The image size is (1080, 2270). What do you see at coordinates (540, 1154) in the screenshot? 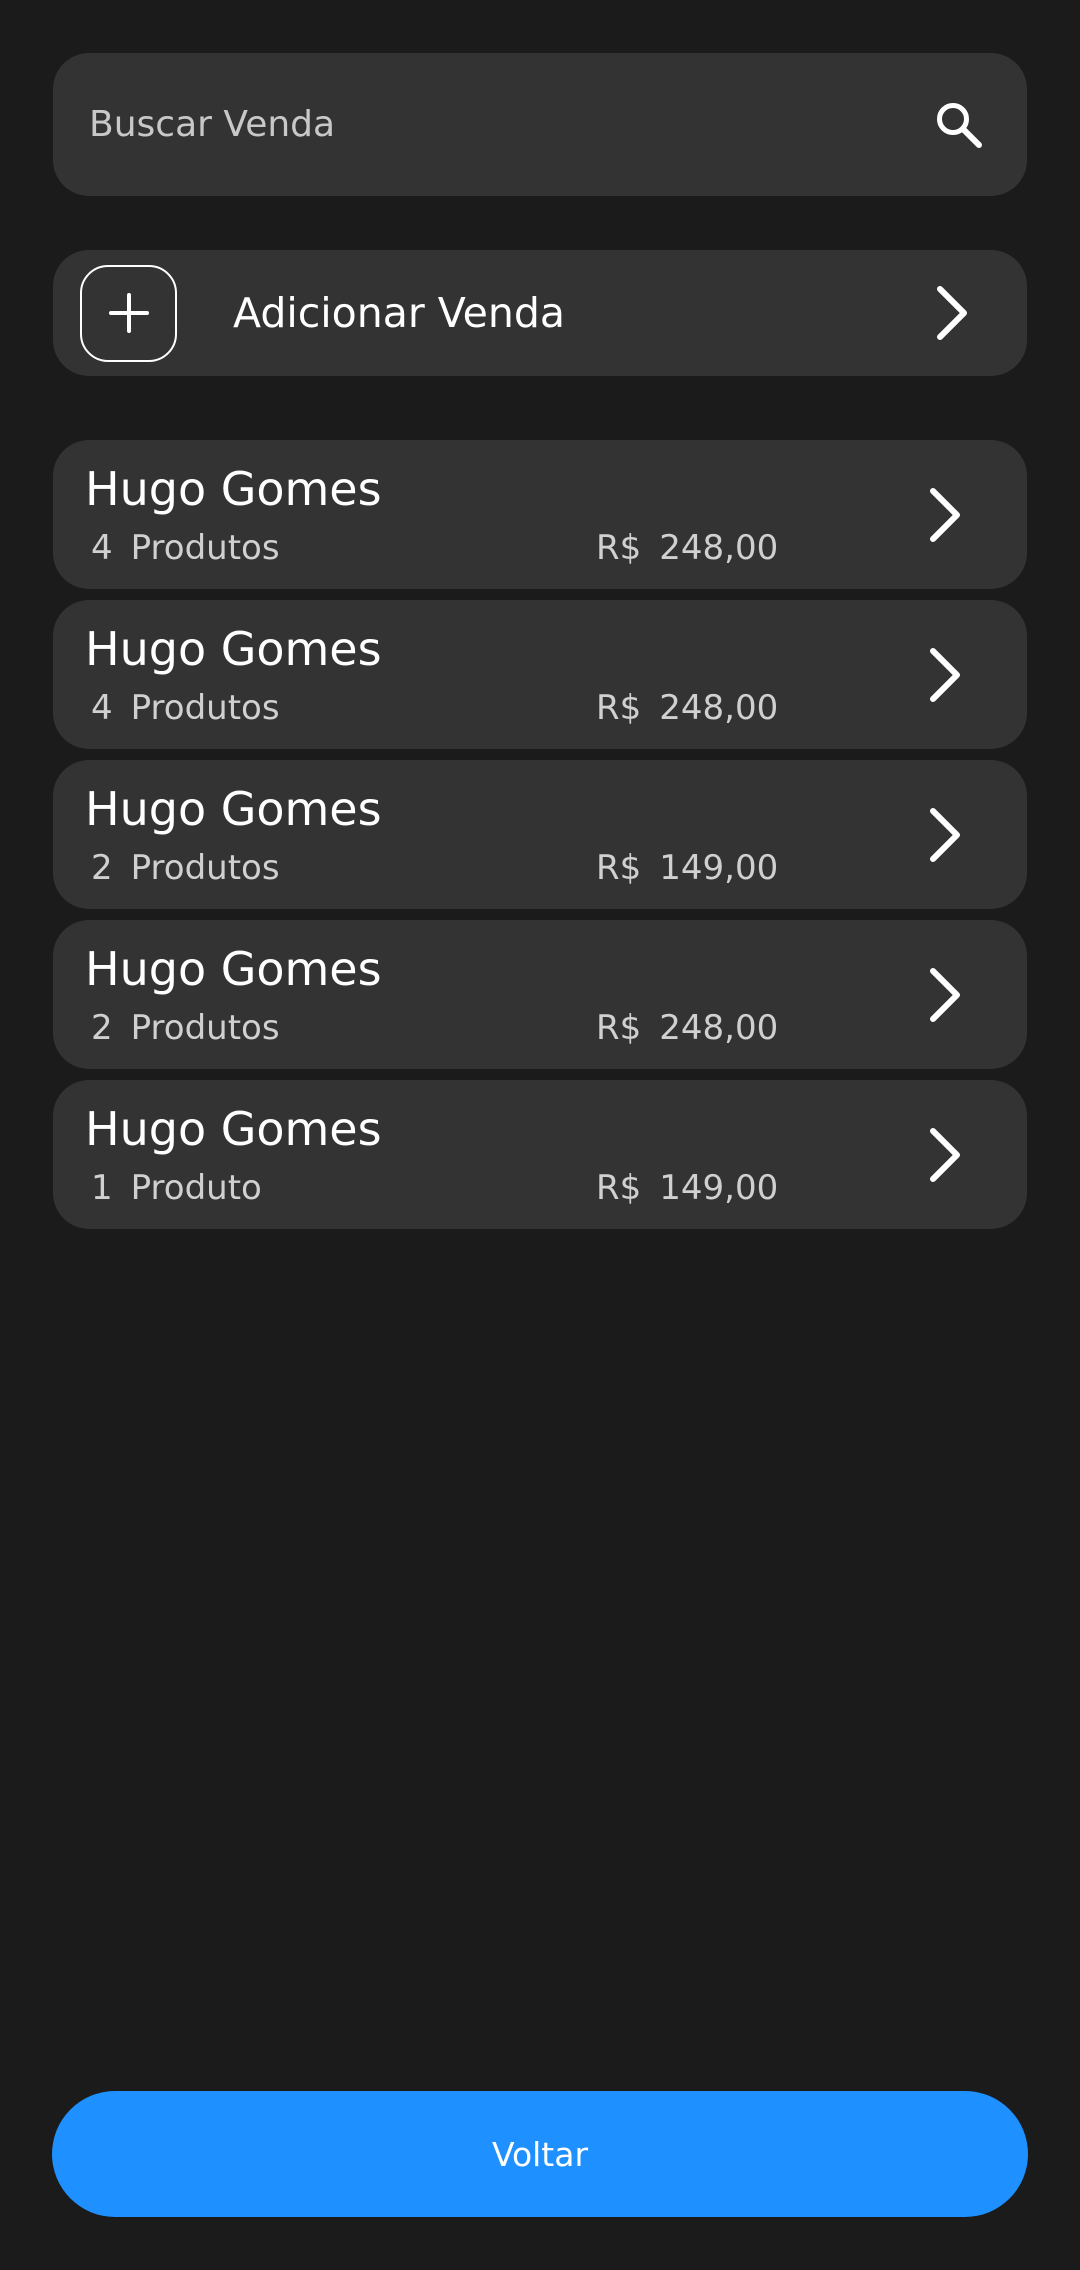
I see `sale-item: Hugo Gomes 1 Produto R$ 149,00` at bounding box center [540, 1154].